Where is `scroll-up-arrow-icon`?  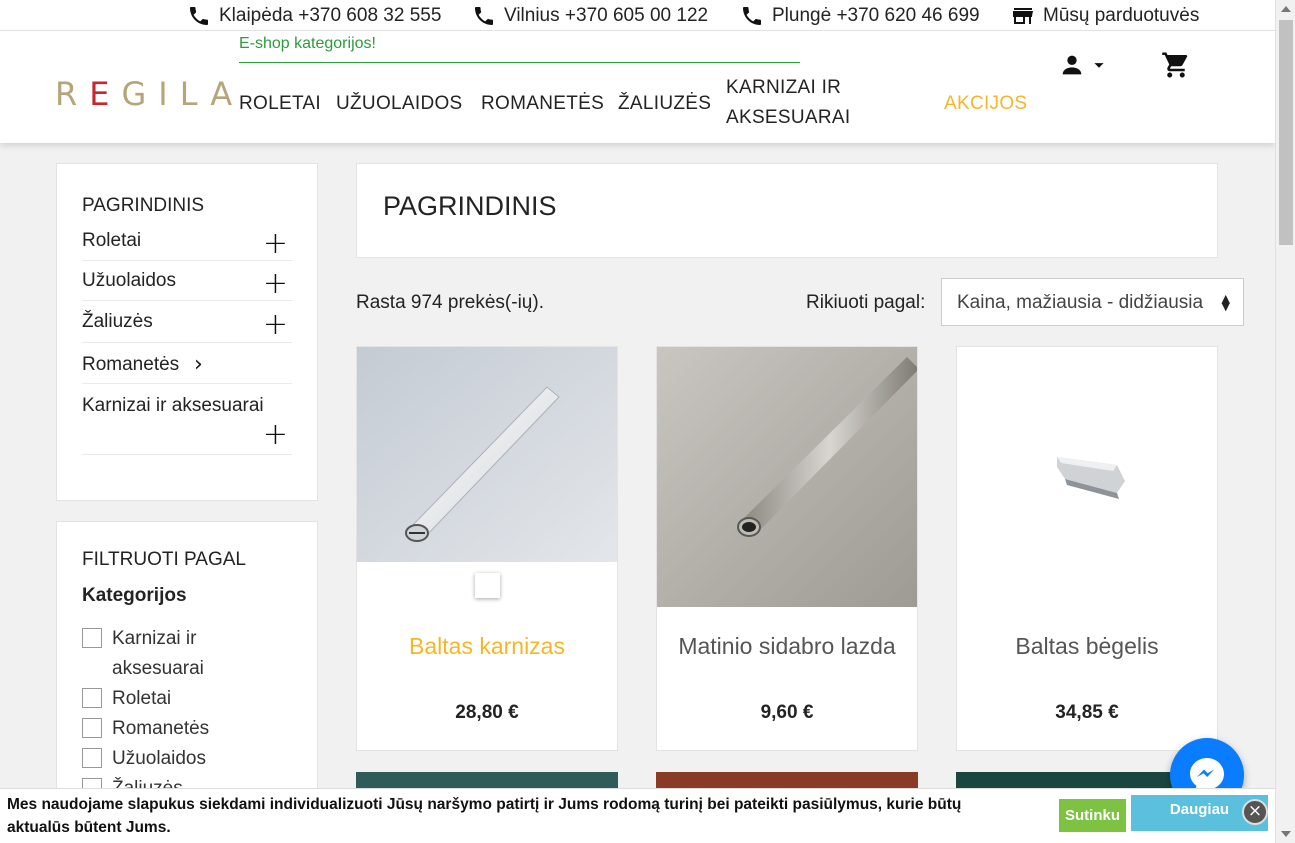 scroll-up-arrow-icon is located at coordinates (1286, 9).